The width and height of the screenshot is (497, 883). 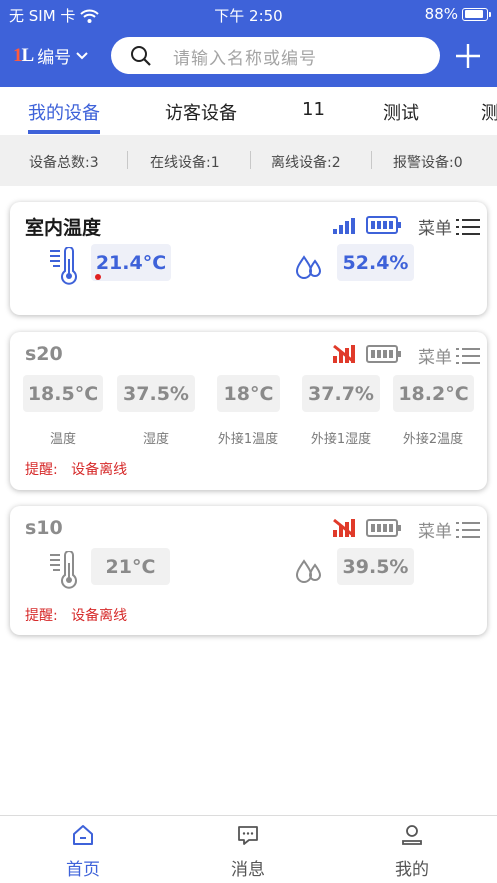 What do you see at coordinates (248, 110) in the screenshot?
I see `device-tabs: 我的设备 访客设备 11 测试 测` at bounding box center [248, 110].